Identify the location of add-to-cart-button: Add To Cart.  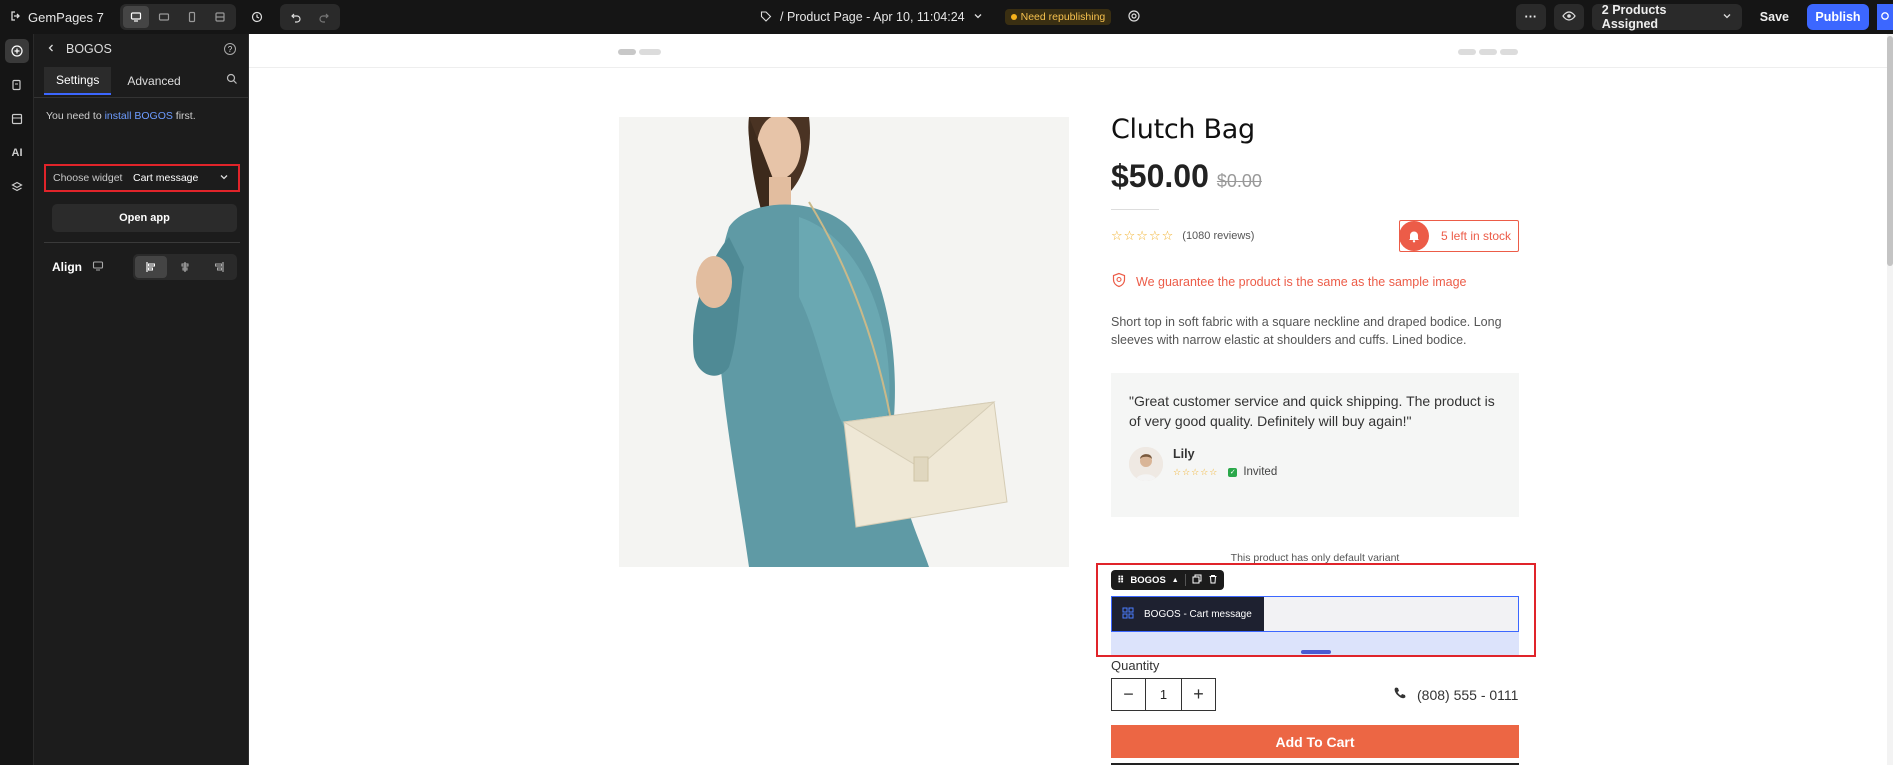
(1315, 741).